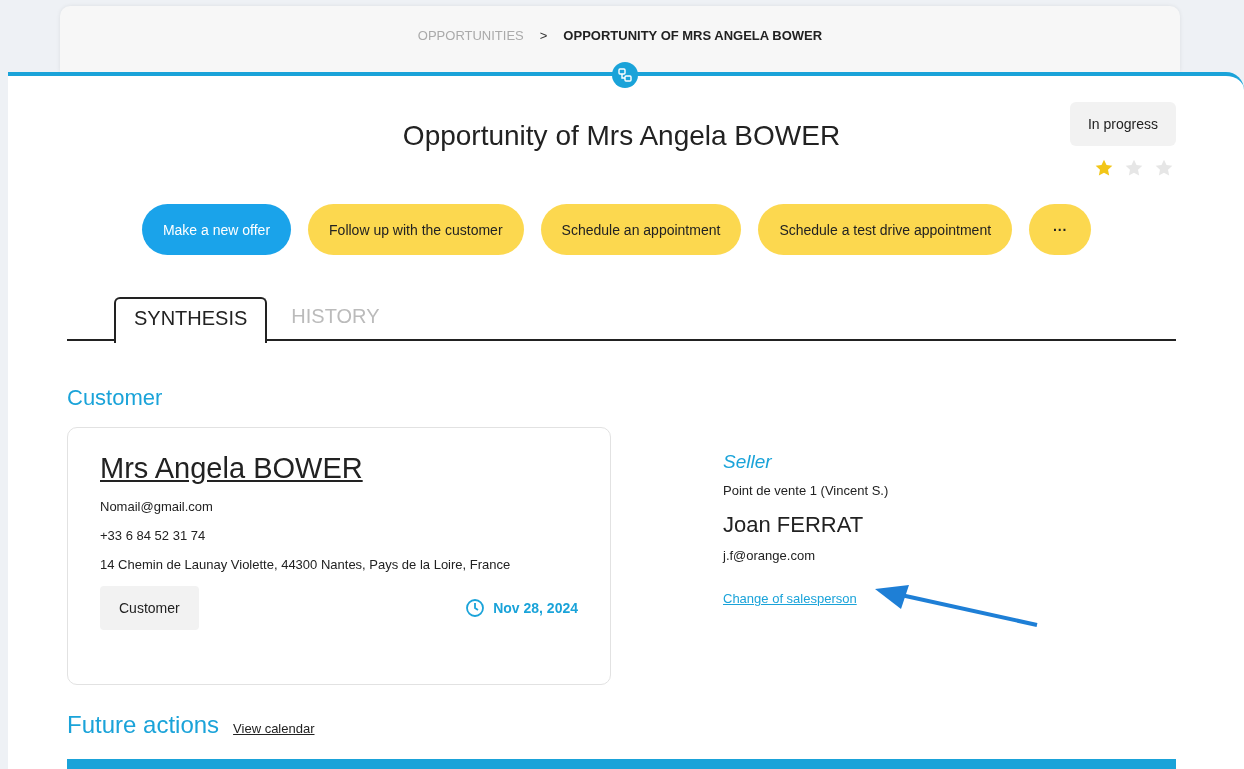  What do you see at coordinates (885, 229) in the screenshot?
I see `action-button: Schedule a test drive appointment` at bounding box center [885, 229].